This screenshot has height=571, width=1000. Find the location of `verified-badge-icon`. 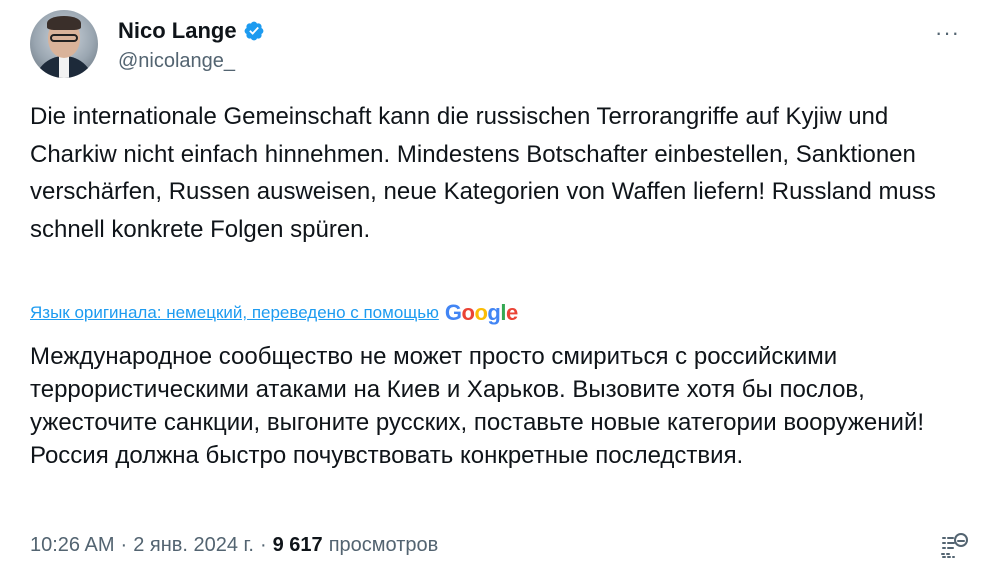

verified-badge-icon is located at coordinates (253, 31).